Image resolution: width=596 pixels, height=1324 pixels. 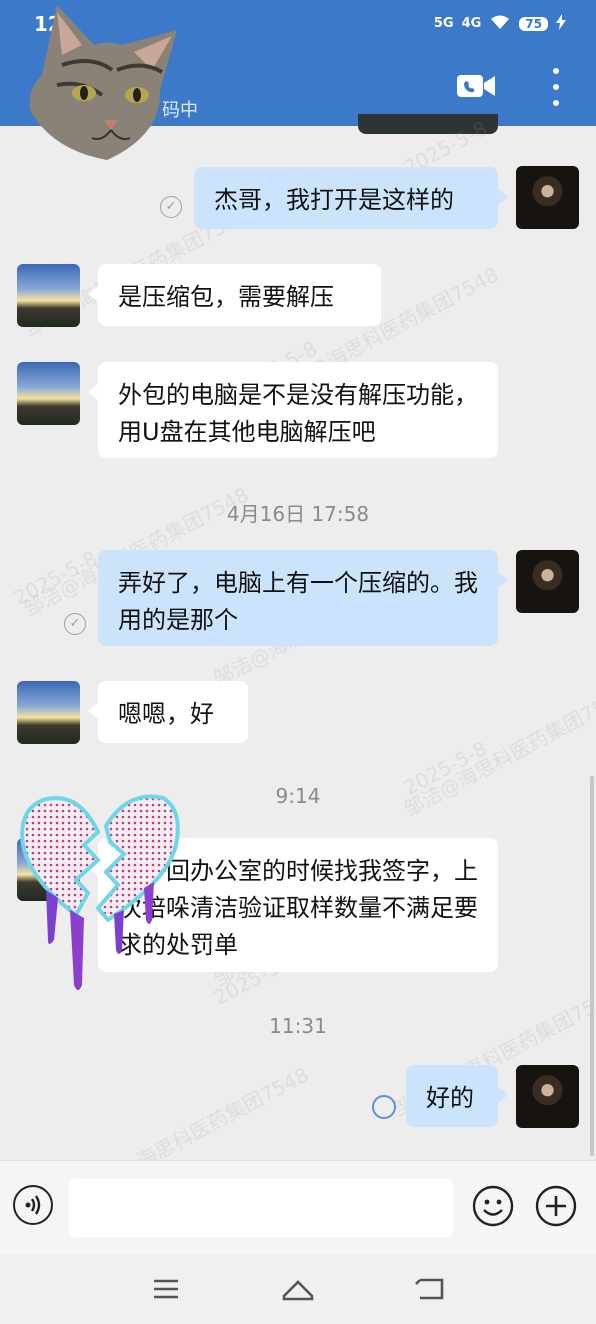 I want to click on video-call-button, so click(x=476, y=86).